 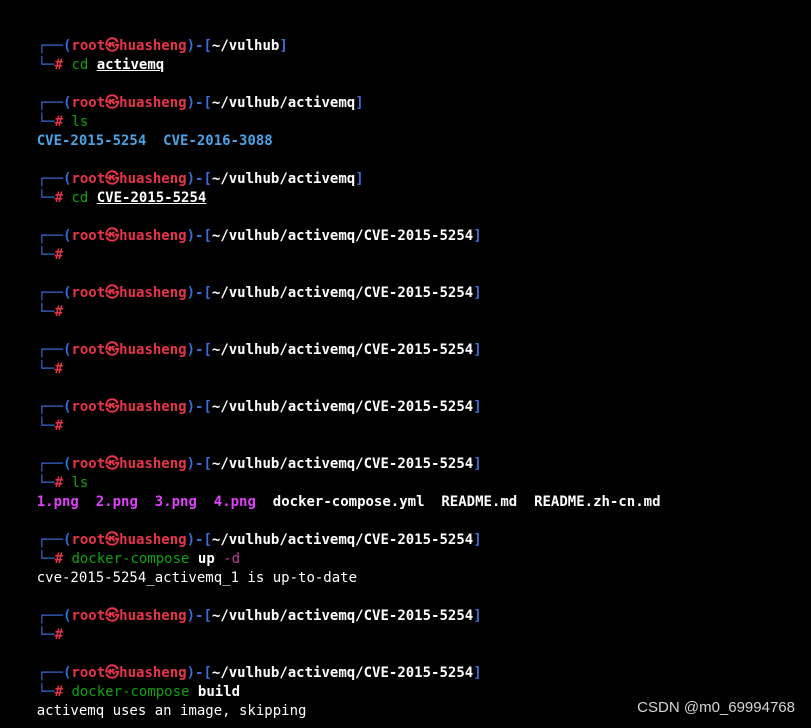 What do you see at coordinates (91, 141) in the screenshot?
I see `directory-entry: CVE-2015-5254` at bounding box center [91, 141].